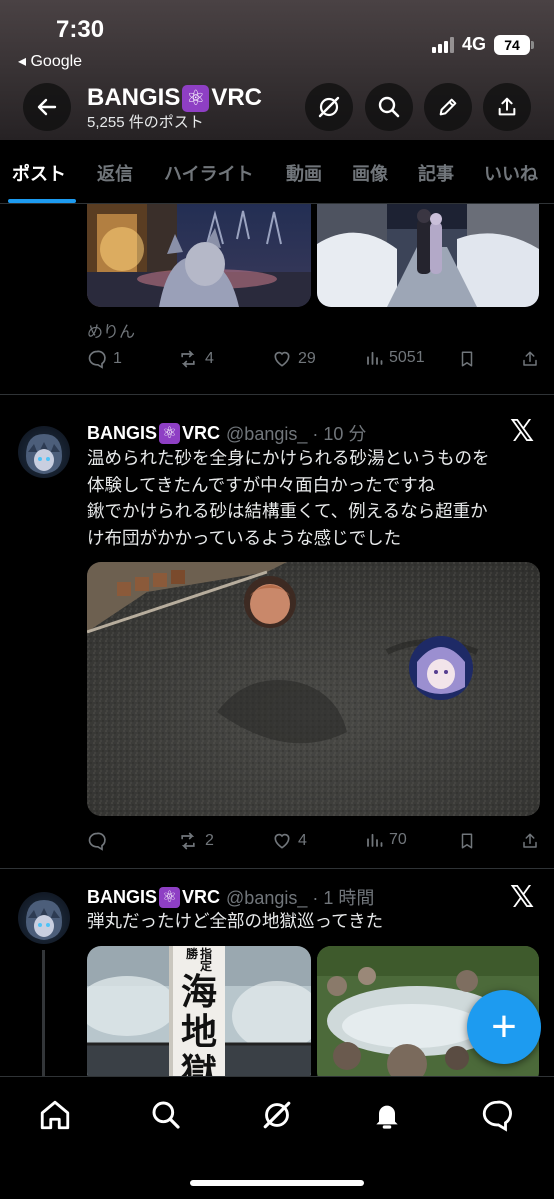  What do you see at coordinates (300, 898) in the screenshot?
I see `handle-and-time: @bangis_ · 1 時間` at bounding box center [300, 898].